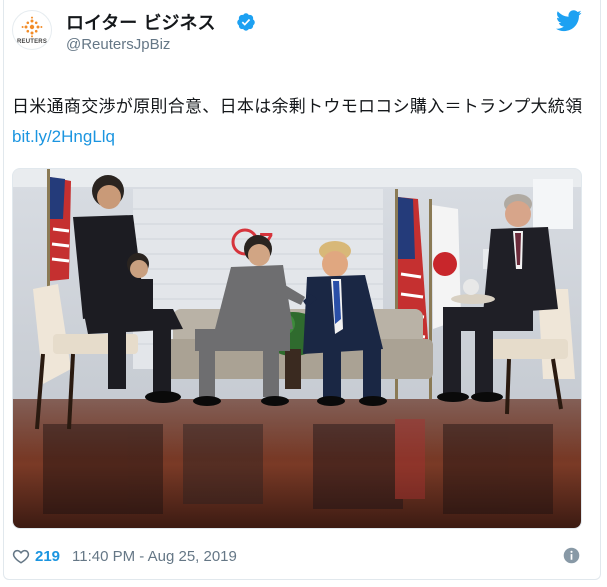 This screenshot has width=607, height=587. What do you see at coordinates (21, 556) in the screenshot?
I see `heart-icon` at bounding box center [21, 556].